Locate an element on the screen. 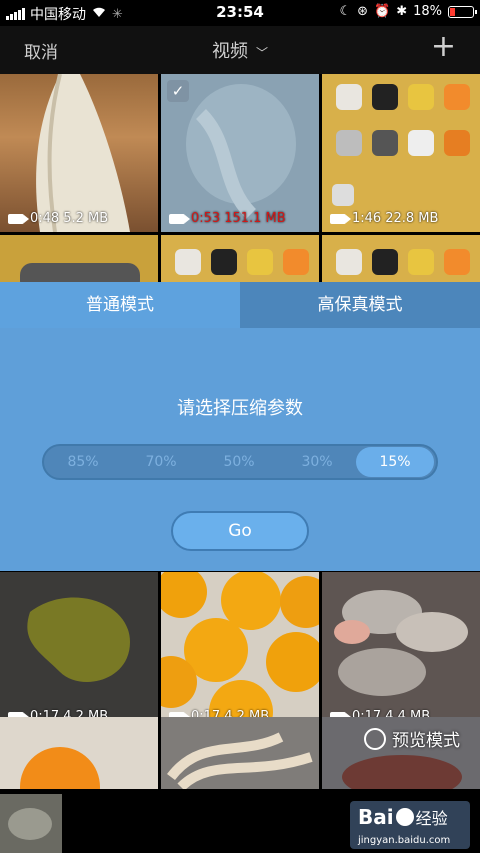  watermark-url: jingyan.baidu.com is located at coordinates (404, 840).